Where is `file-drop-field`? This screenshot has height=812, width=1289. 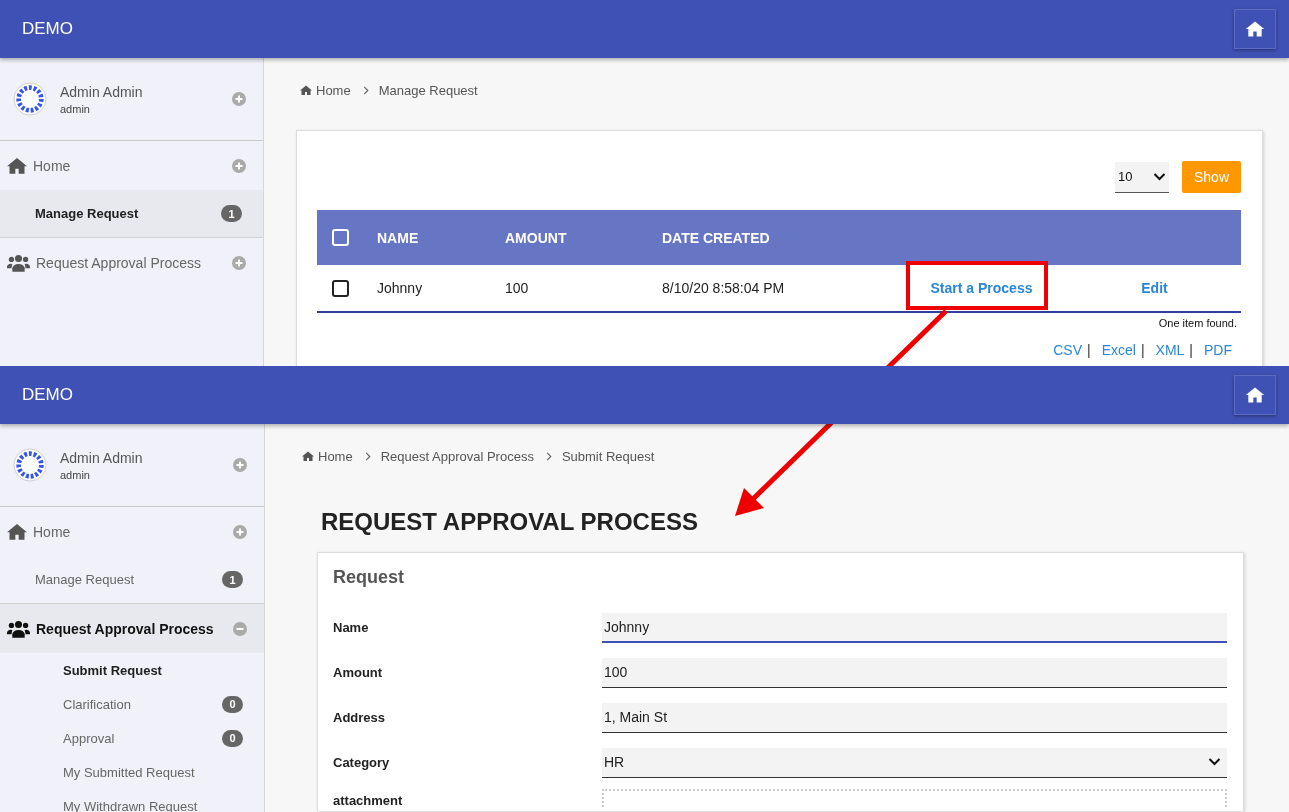
file-drop-field is located at coordinates (914, 798).